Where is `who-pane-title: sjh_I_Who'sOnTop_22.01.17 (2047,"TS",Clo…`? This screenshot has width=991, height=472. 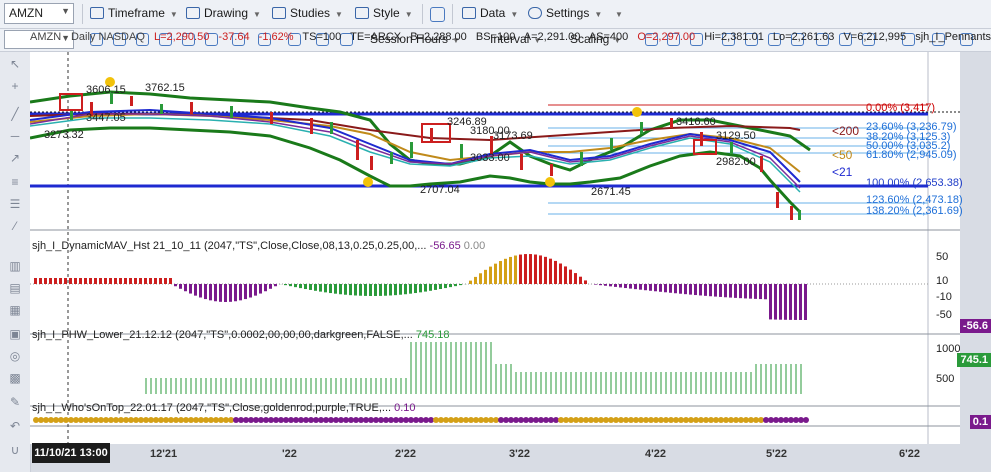 who-pane-title: sjh_I_Who'sOnTop_22.01.17 (2047,"TS",Clo… is located at coordinates (224, 408).